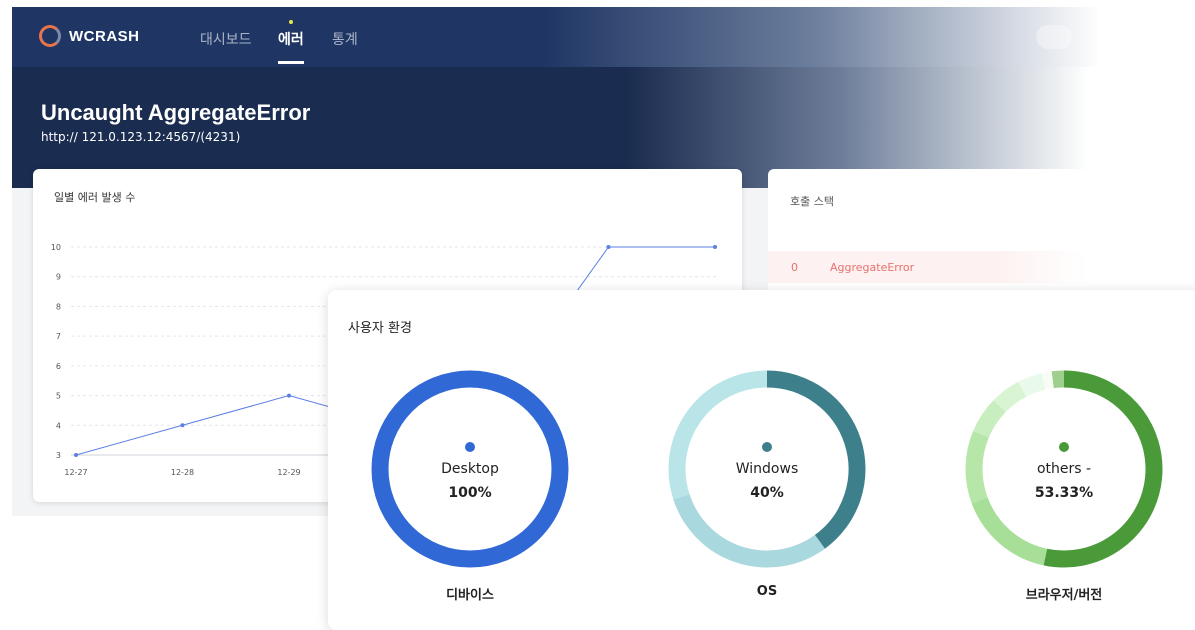  What do you see at coordinates (872, 267) in the screenshot?
I see `stack-frame-name: AggregateError` at bounding box center [872, 267].